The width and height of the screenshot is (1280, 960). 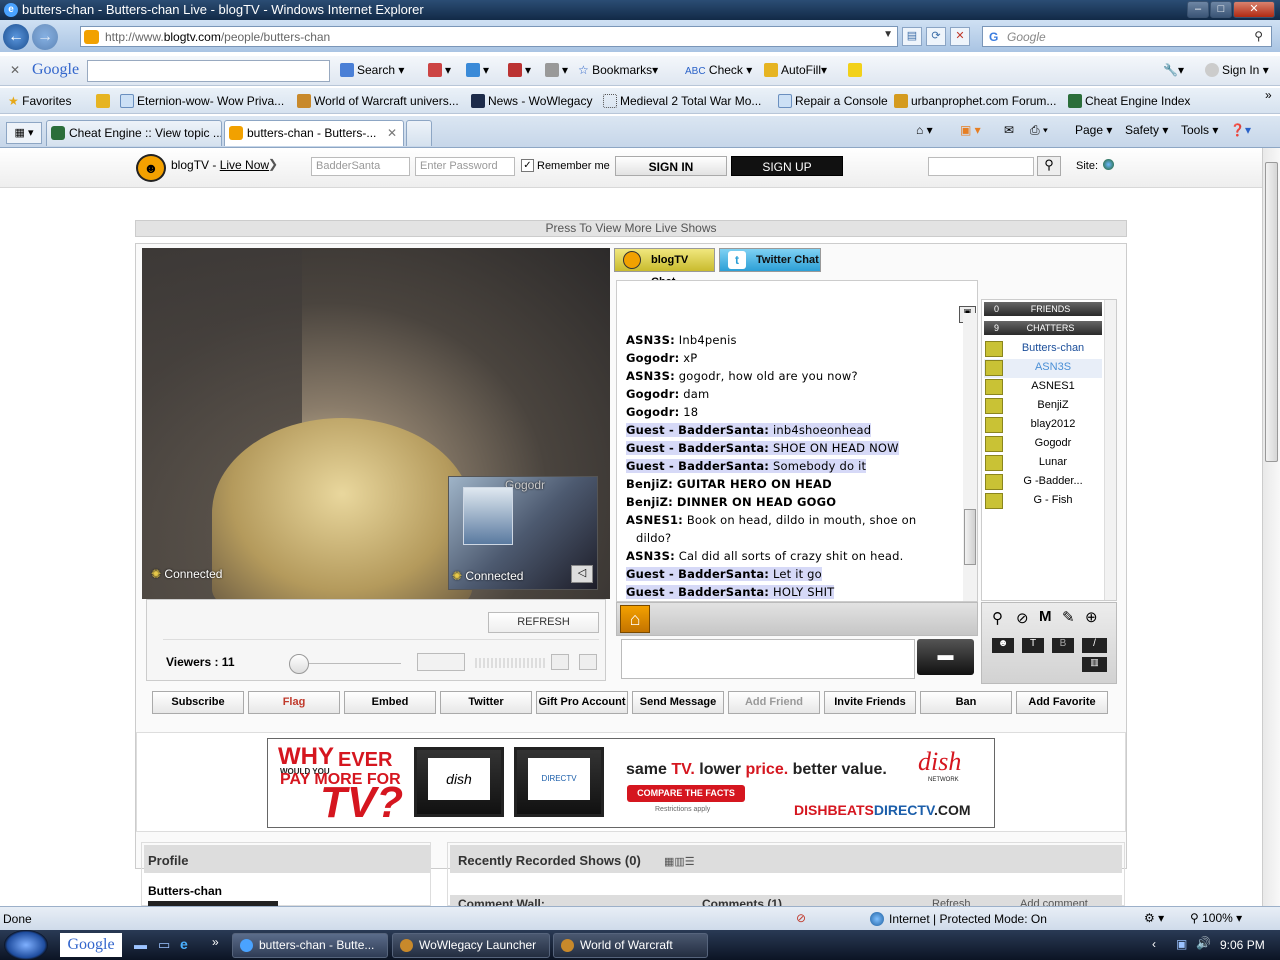 I want to click on chat-username: BenjiZ:, so click(x=649, y=484).